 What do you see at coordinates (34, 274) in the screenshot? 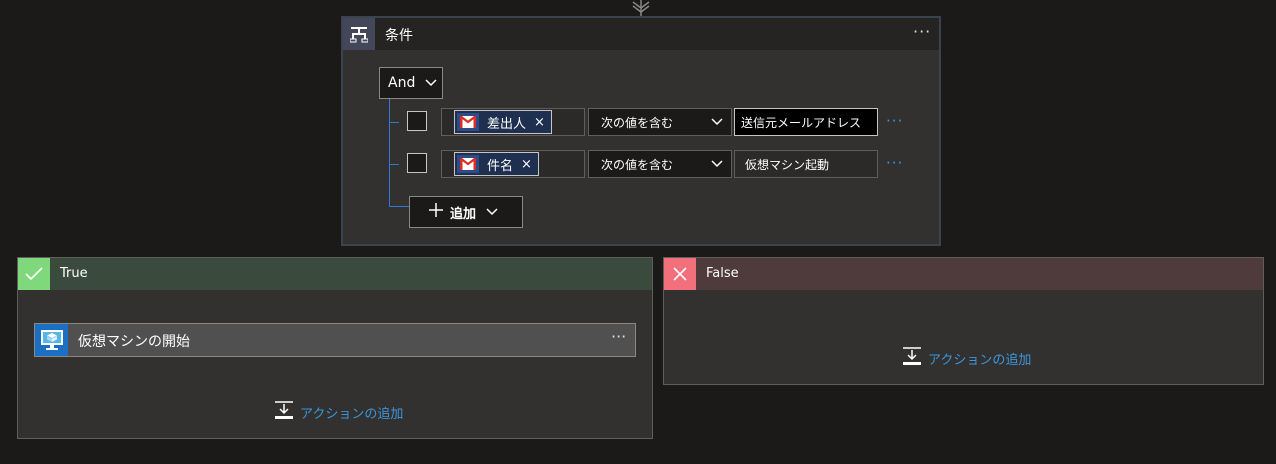
I see `checkmark-icon` at bounding box center [34, 274].